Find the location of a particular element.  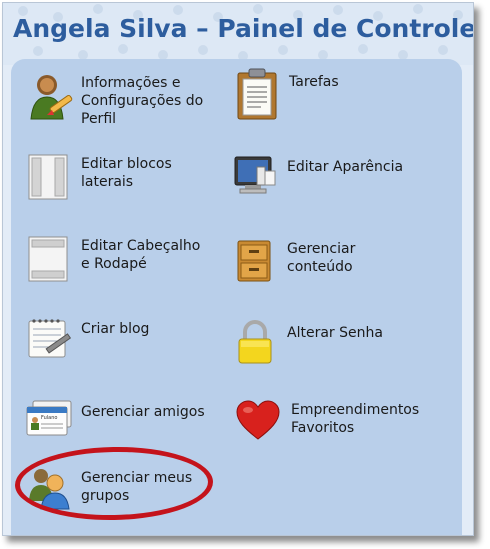

edit-sidebar-blocks-link: Editar blocos laterais is located at coordinates (127, 179).